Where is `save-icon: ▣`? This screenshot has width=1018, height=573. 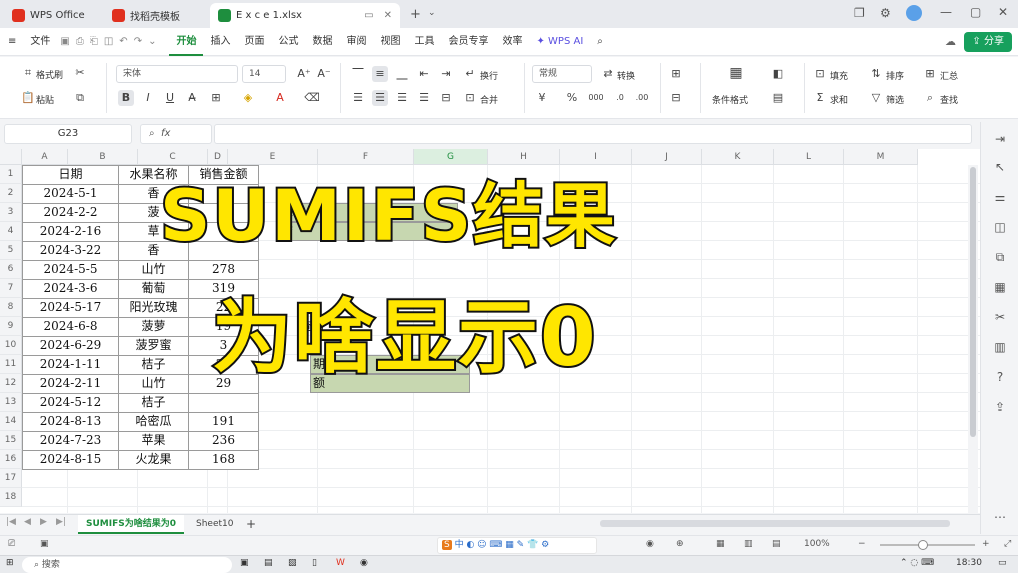
save-icon: ▣ is located at coordinates (64, 42).